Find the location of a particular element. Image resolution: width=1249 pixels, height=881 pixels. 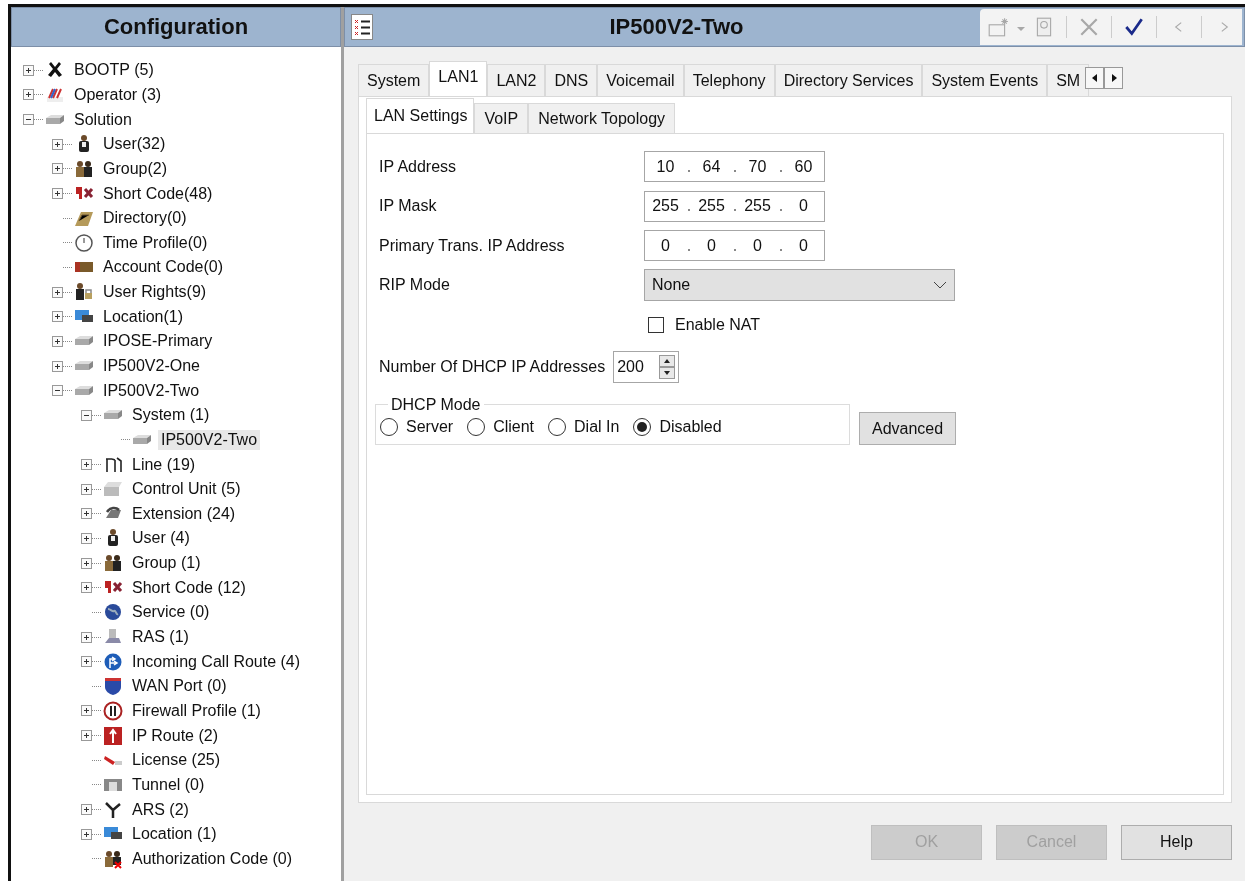

tree-item: IP500V2-One is located at coordinates (151, 366).